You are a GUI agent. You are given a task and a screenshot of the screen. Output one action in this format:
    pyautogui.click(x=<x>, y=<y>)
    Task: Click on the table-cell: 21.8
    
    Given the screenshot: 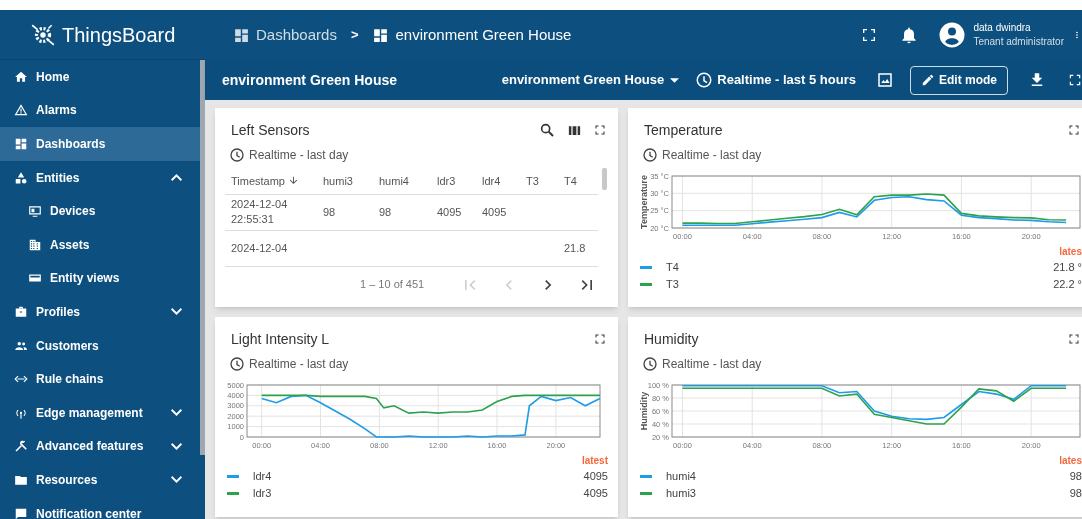 What is the action you would take?
    pyautogui.click(x=575, y=248)
    